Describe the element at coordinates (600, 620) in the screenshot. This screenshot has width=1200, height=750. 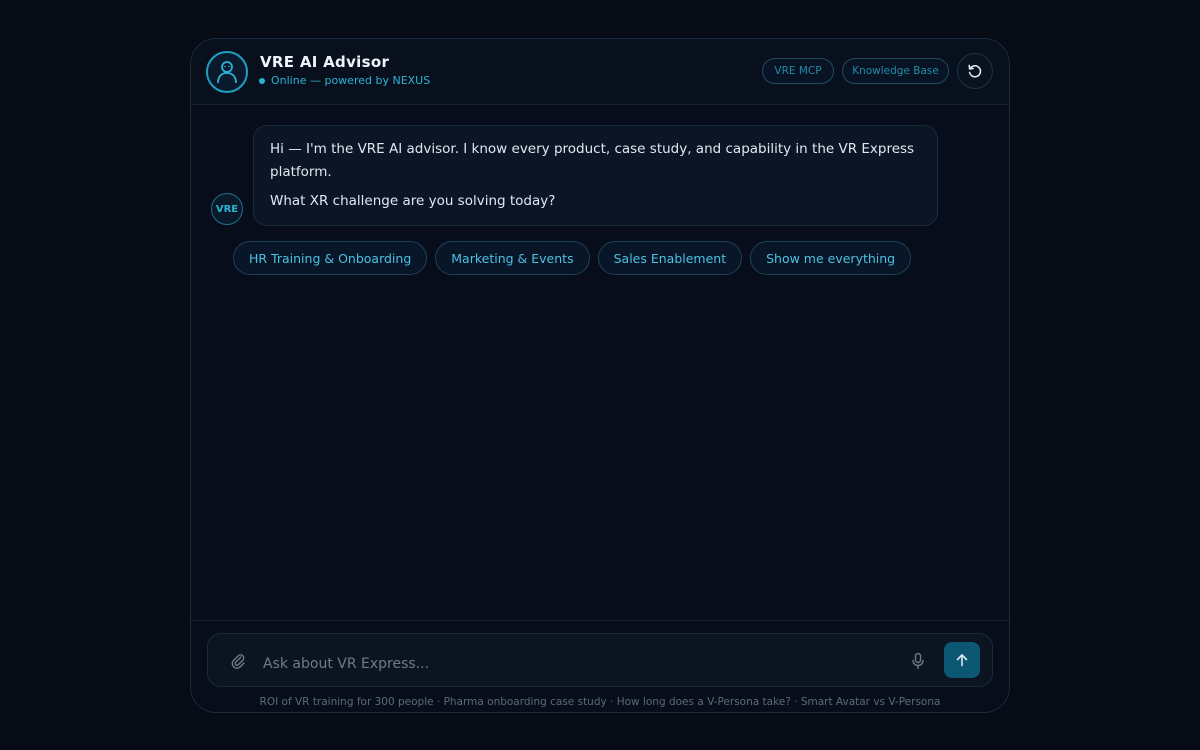
I see `composer-divider` at that location.